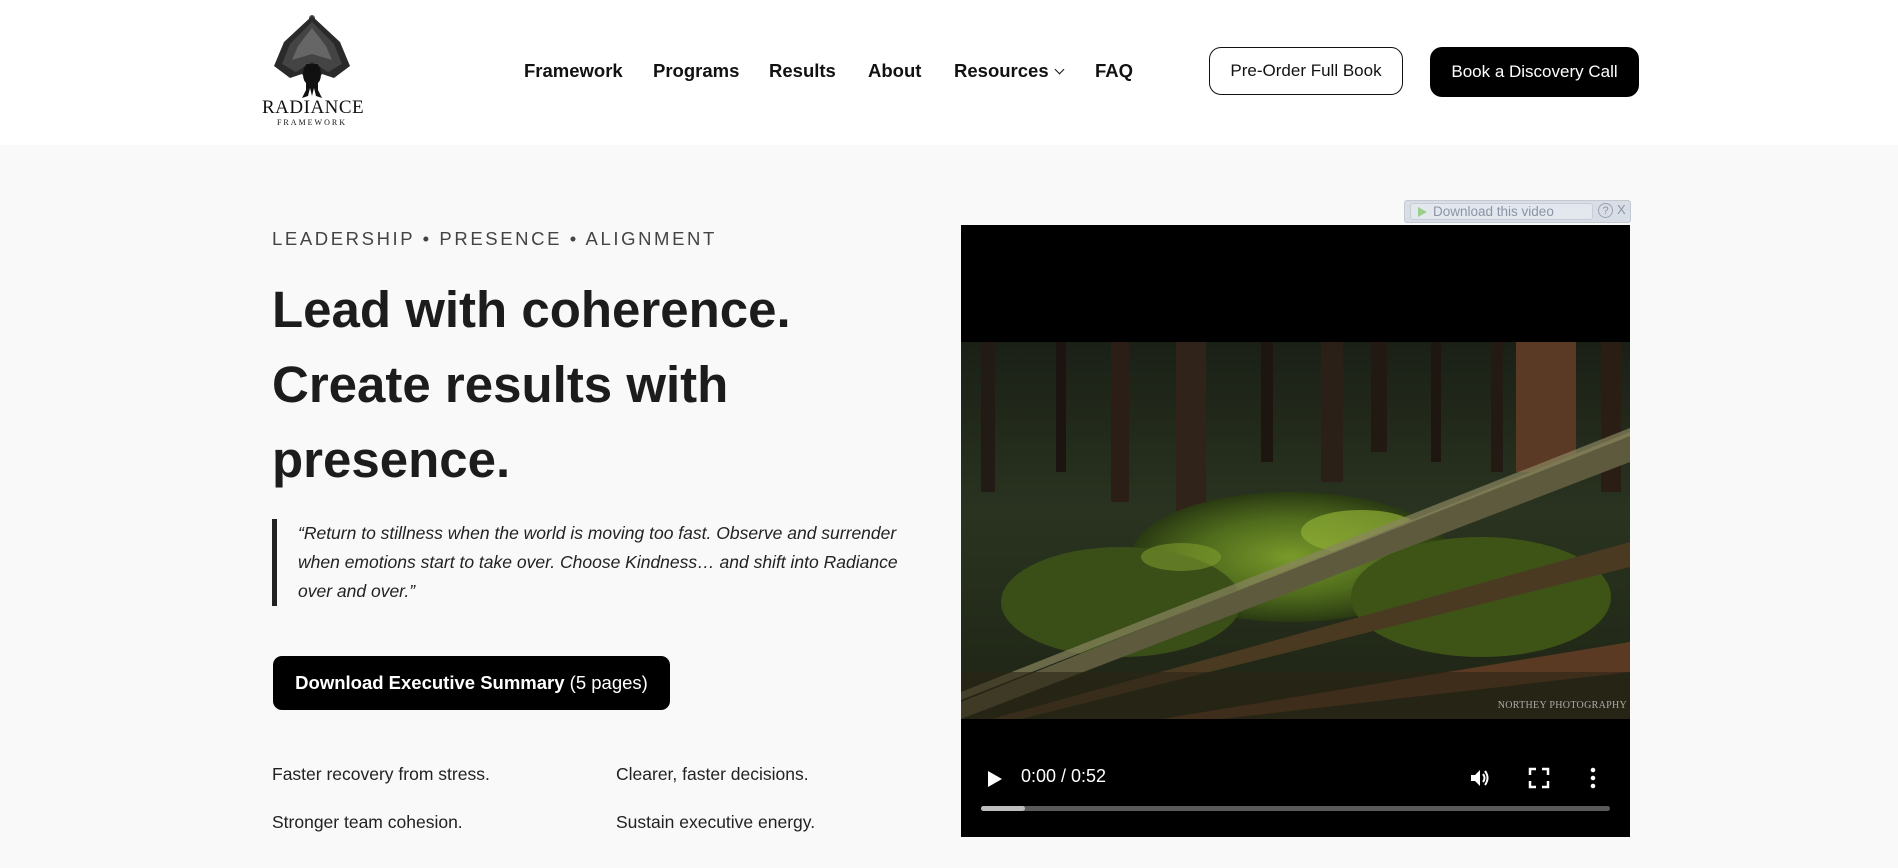 Image resolution: width=1898 pixels, height=868 pixels. What do you see at coordinates (1539, 778) in the screenshot?
I see `fullscreen-icon` at bounding box center [1539, 778].